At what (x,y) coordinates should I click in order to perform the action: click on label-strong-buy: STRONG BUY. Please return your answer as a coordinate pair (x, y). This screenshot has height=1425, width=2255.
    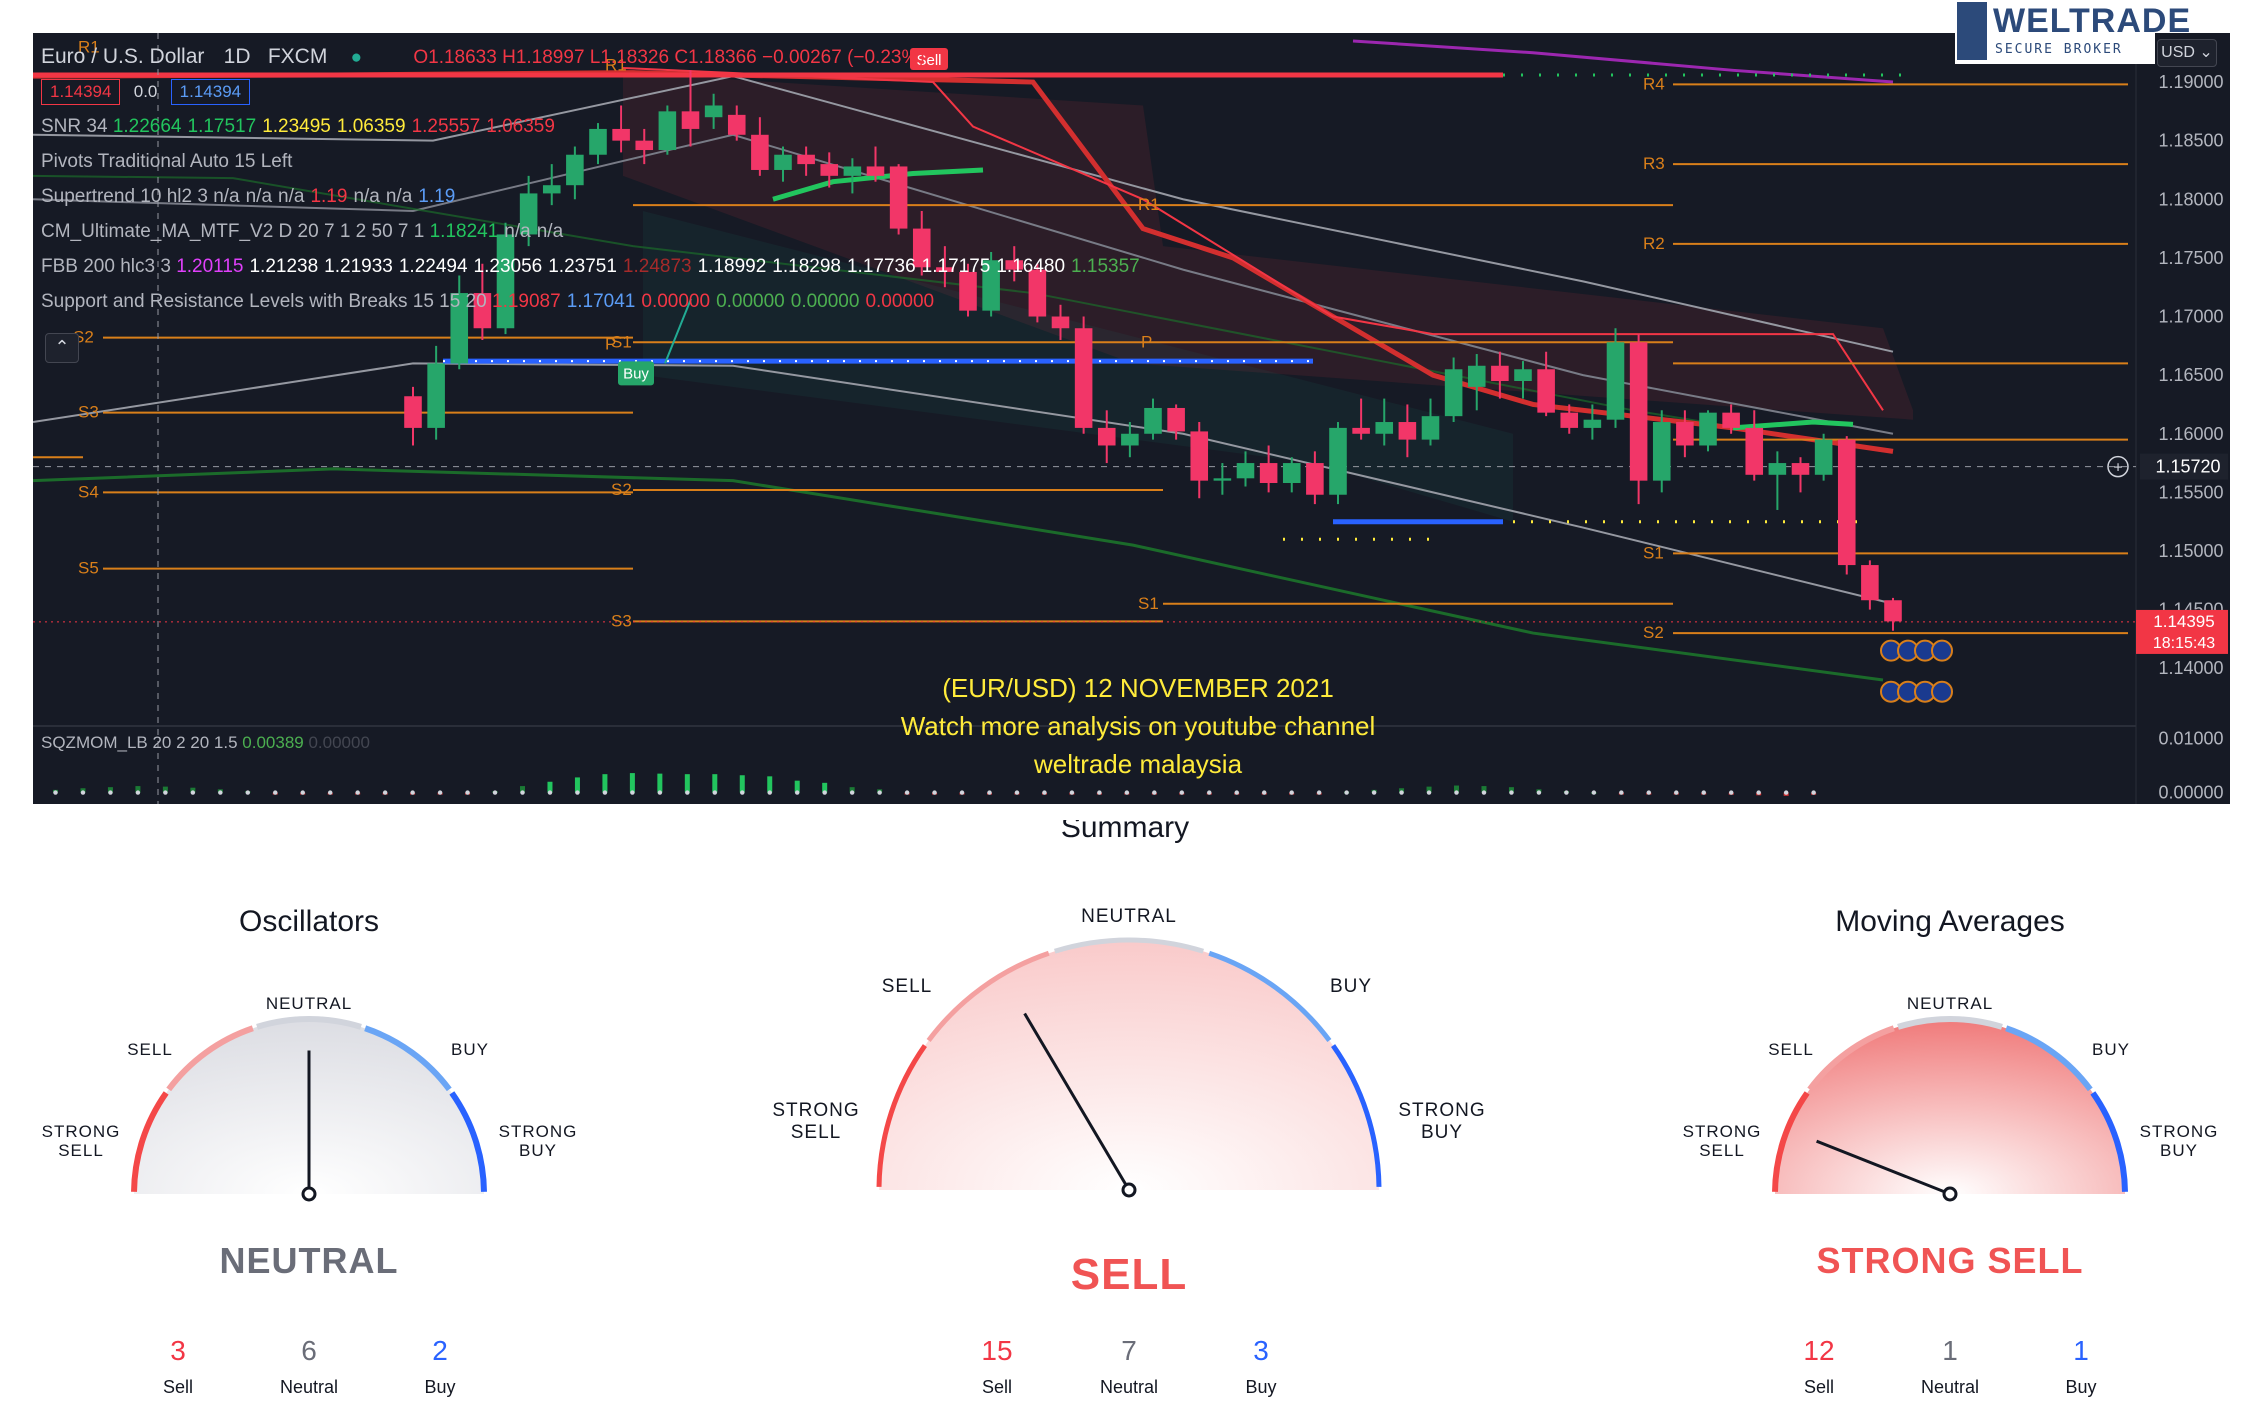
    Looking at the image, I should click on (2179, 1141).